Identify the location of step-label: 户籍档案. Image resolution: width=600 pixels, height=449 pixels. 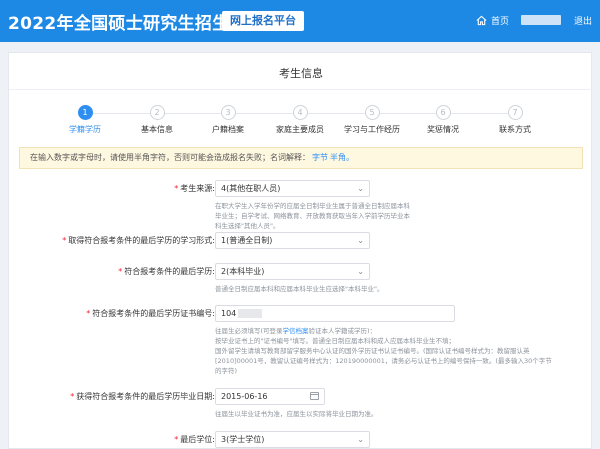
(228, 129).